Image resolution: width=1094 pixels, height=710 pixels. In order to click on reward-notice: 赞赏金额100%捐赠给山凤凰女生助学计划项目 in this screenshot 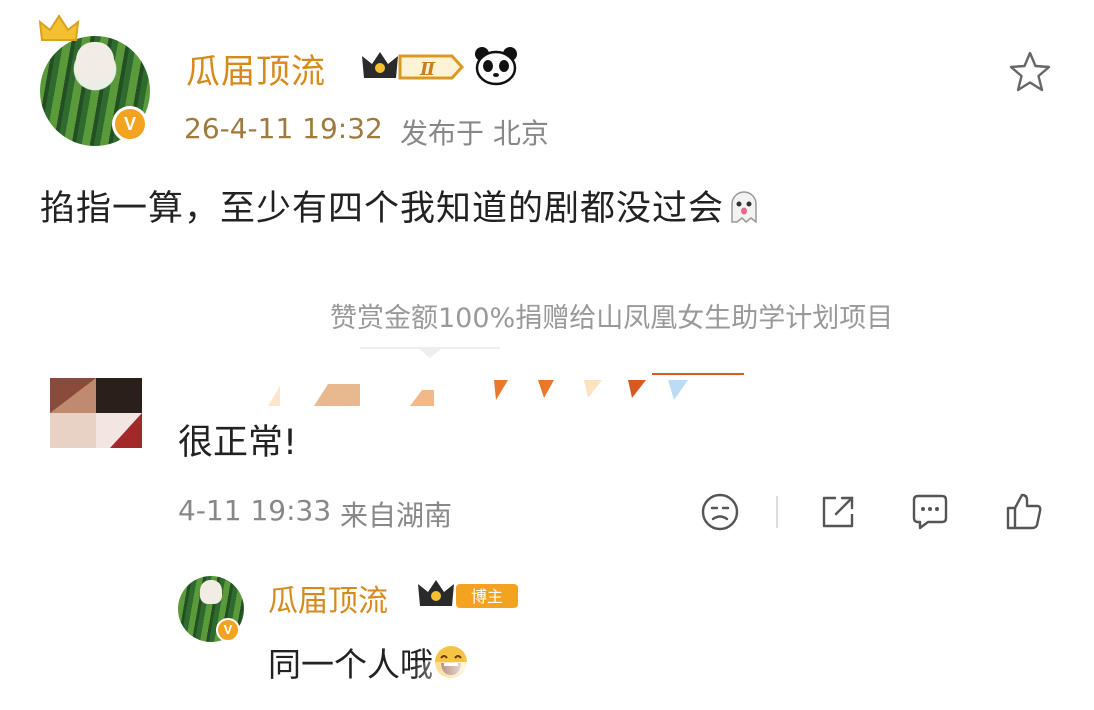, I will do `click(611, 315)`.